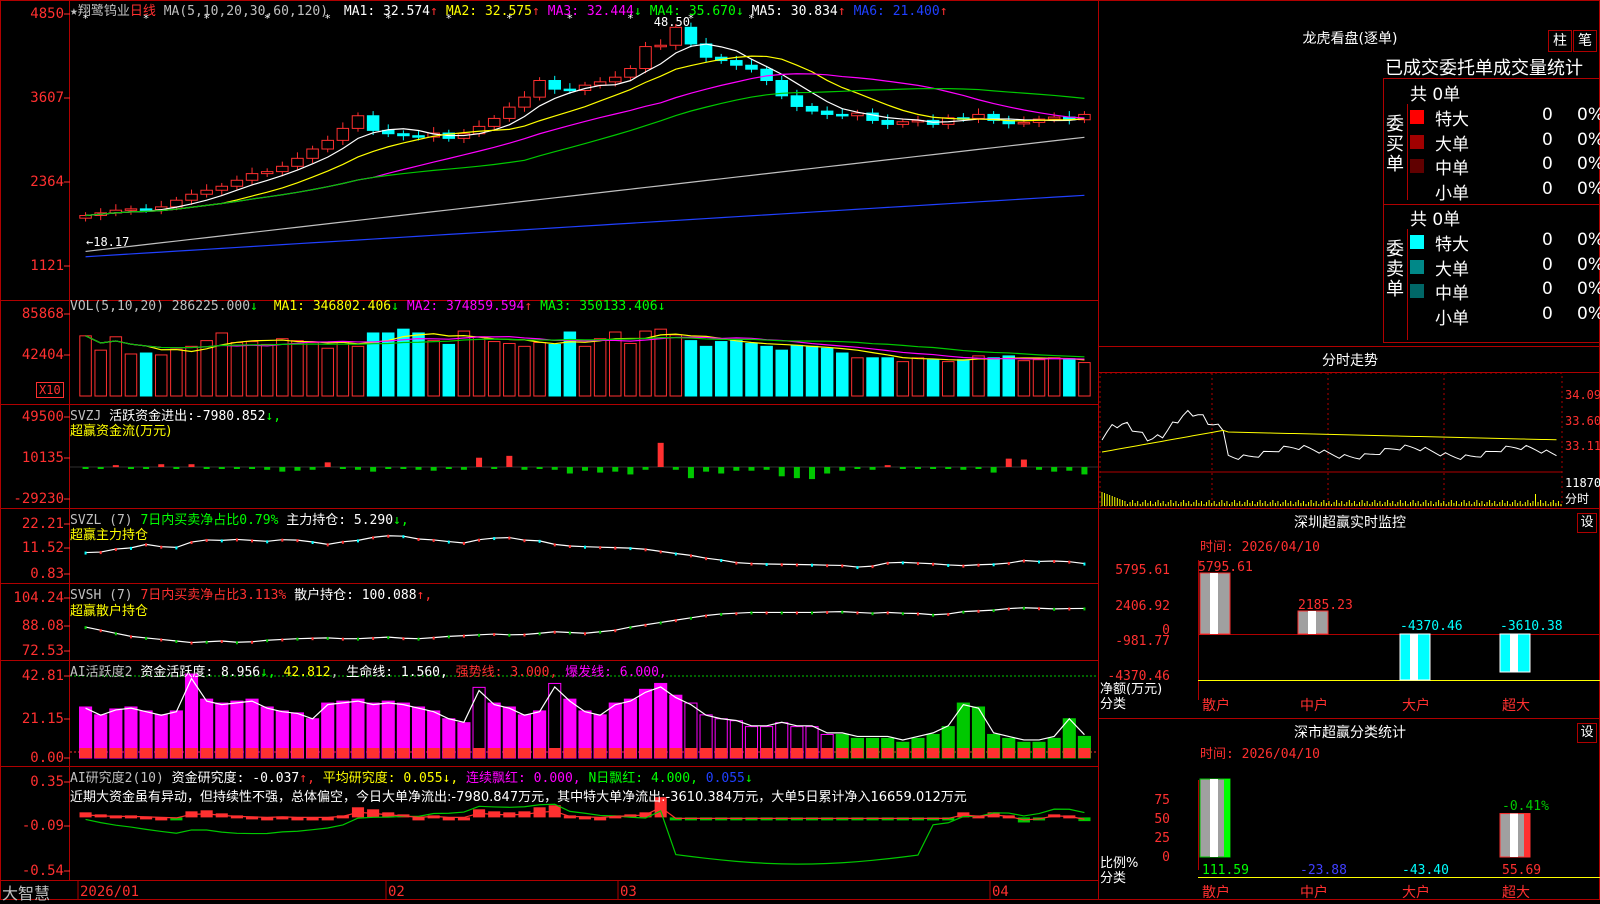 The height and width of the screenshot is (904, 1600). I want to click on order-type: 大单, so click(1452, 144).